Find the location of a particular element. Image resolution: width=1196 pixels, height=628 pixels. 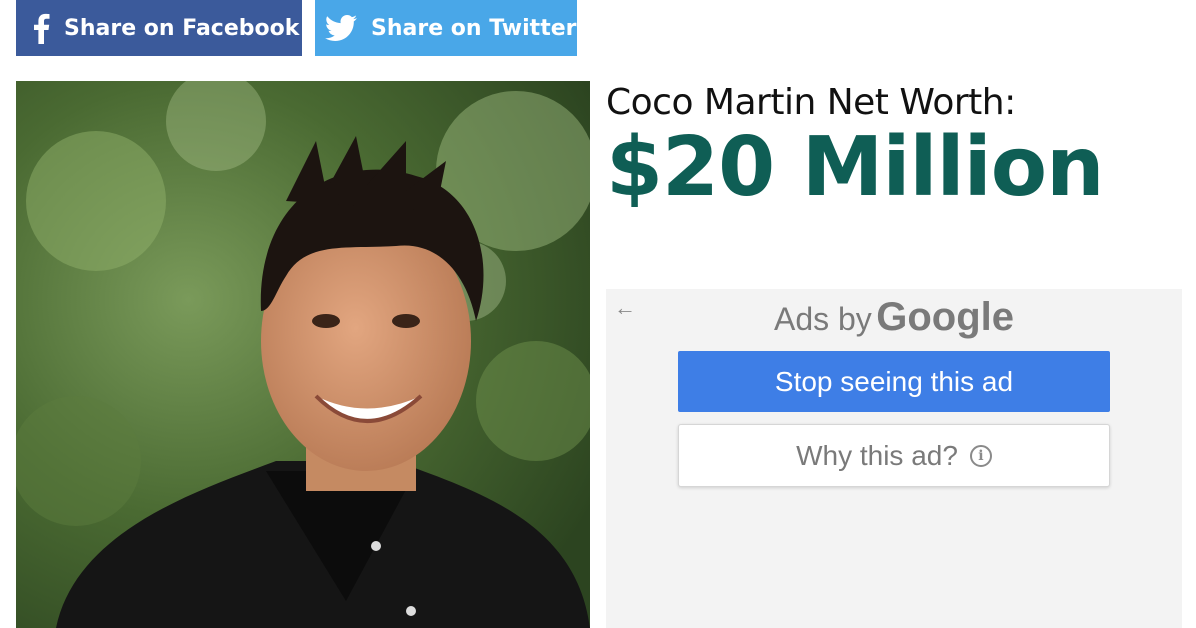

info-icon: i is located at coordinates (980, 455).